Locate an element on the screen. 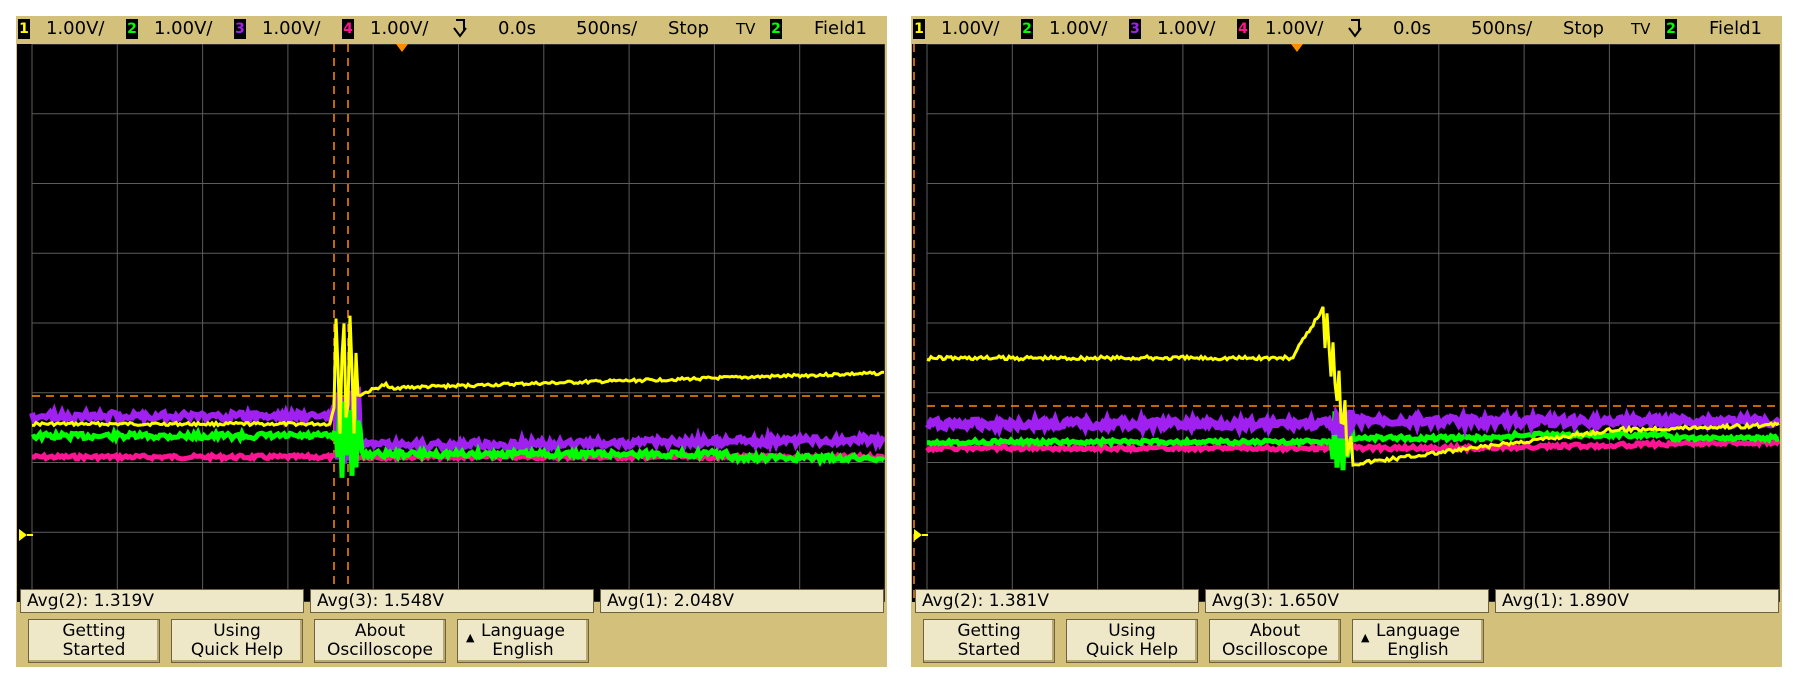 Image resolution: width=1795 pixels, height=684 pixels. measurement-avg-ch2: Avg(2): 1.381V is located at coordinates (1057, 601).